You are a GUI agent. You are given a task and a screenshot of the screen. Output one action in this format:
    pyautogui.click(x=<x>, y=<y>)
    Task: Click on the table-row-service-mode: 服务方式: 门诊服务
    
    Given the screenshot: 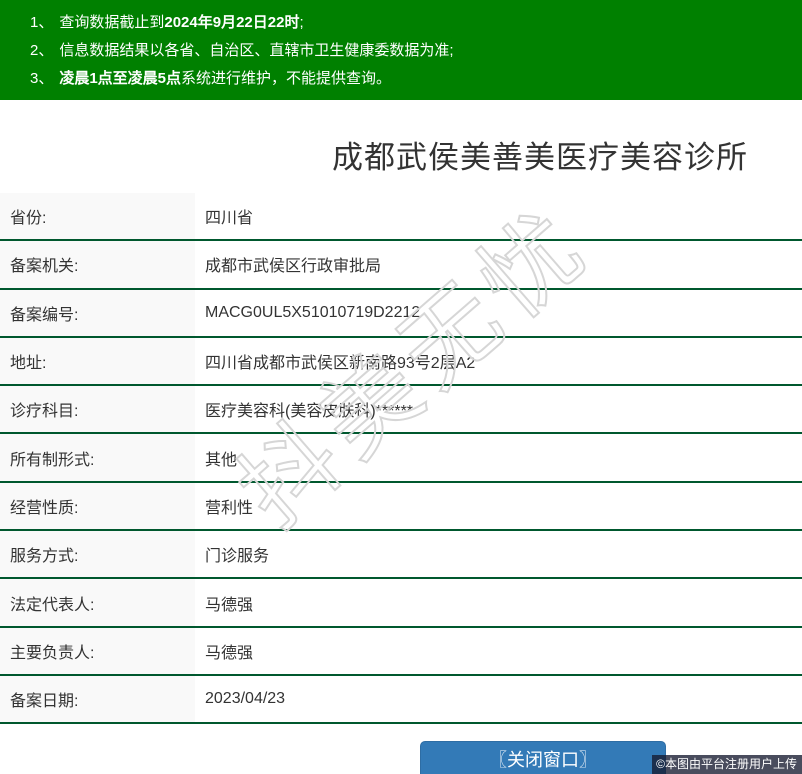 What is the action you would take?
    pyautogui.click(x=401, y=555)
    